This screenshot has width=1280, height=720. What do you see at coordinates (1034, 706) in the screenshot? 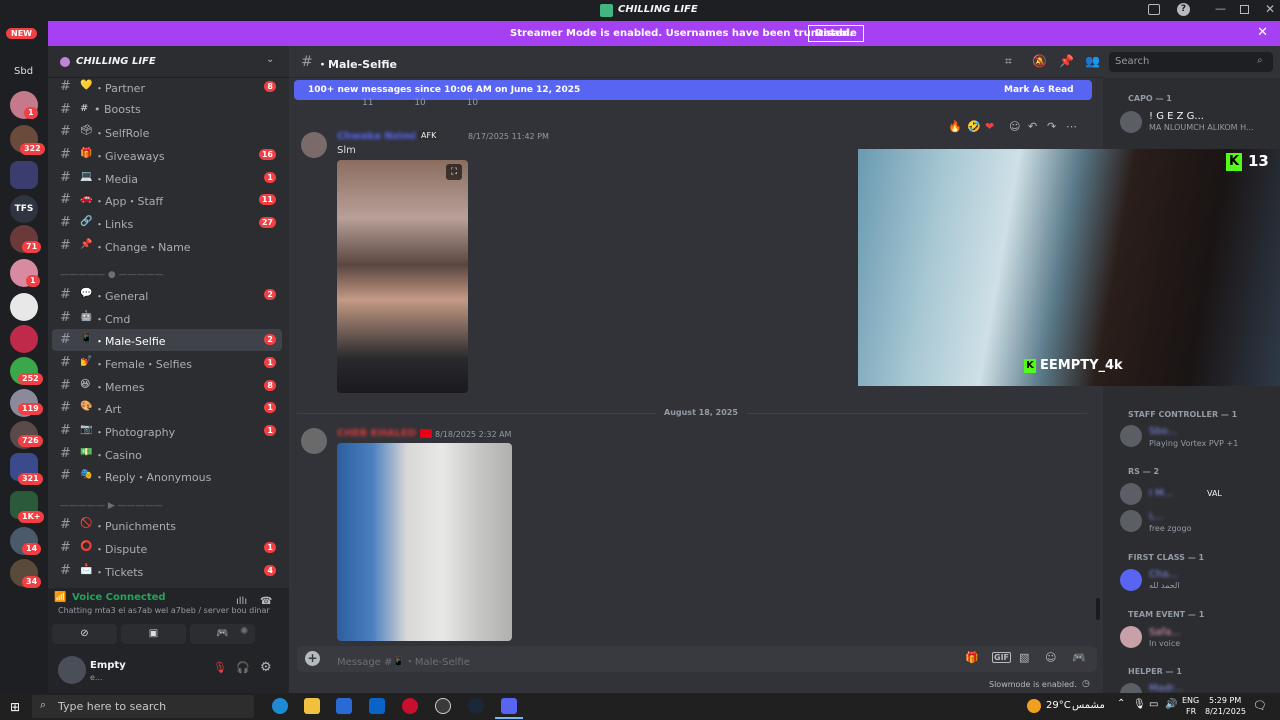
I see `weather-icon` at bounding box center [1034, 706].